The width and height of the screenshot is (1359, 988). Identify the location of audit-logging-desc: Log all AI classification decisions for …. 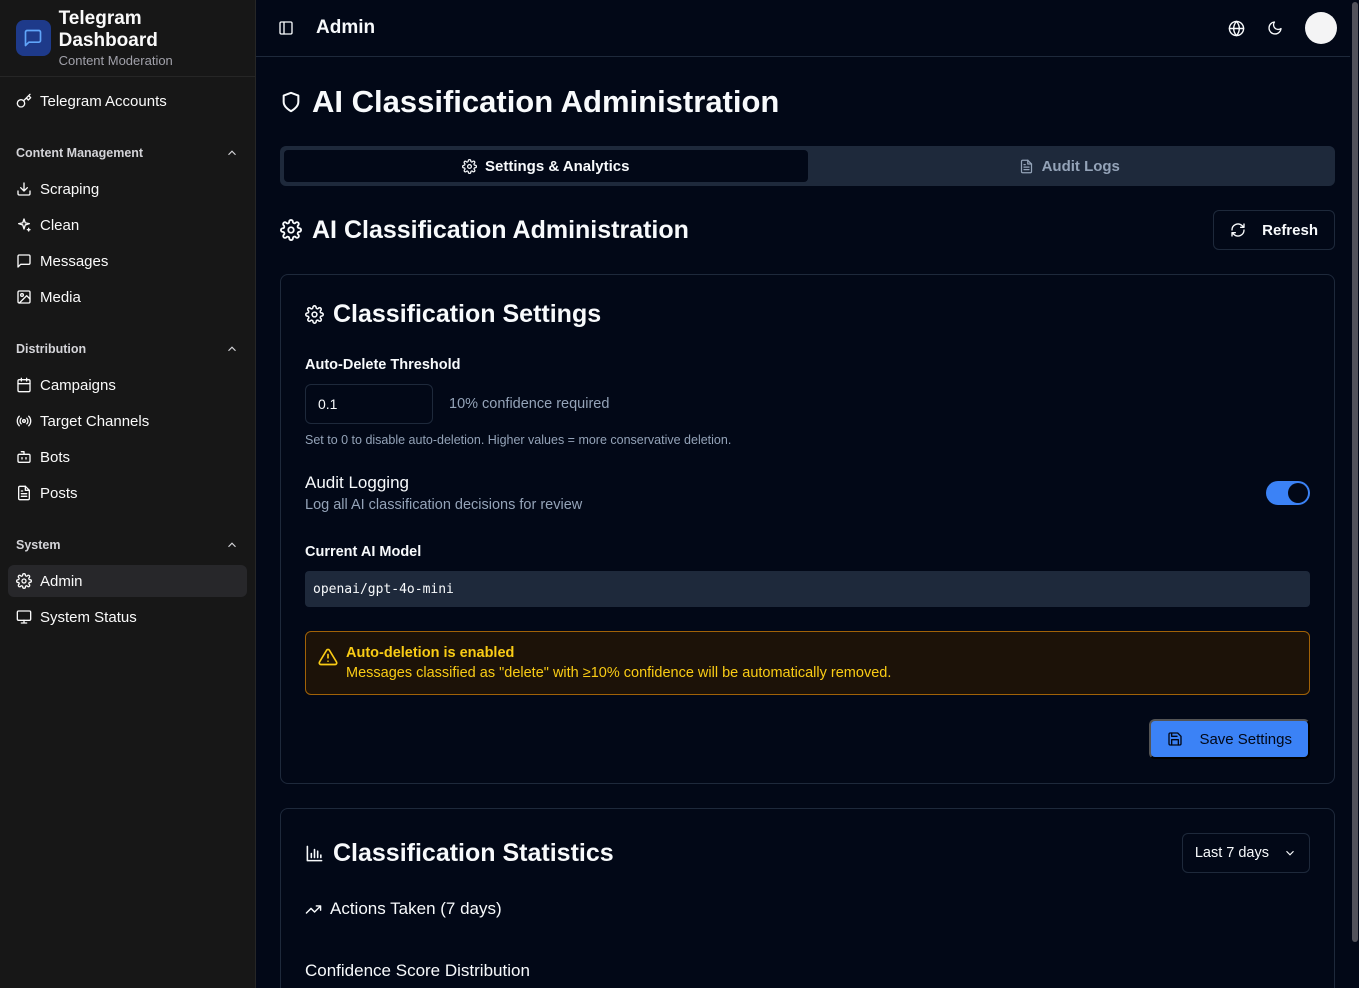
(444, 505).